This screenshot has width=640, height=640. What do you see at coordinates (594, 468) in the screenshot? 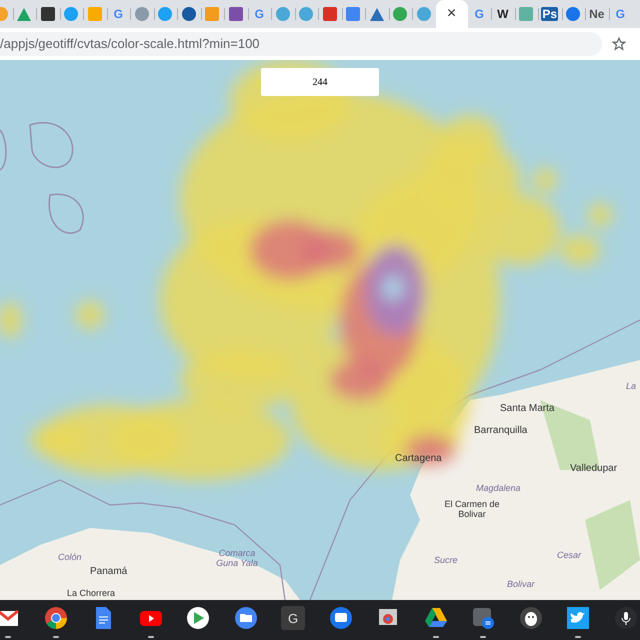
I see `map-label: Valledupar` at bounding box center [594, 468].